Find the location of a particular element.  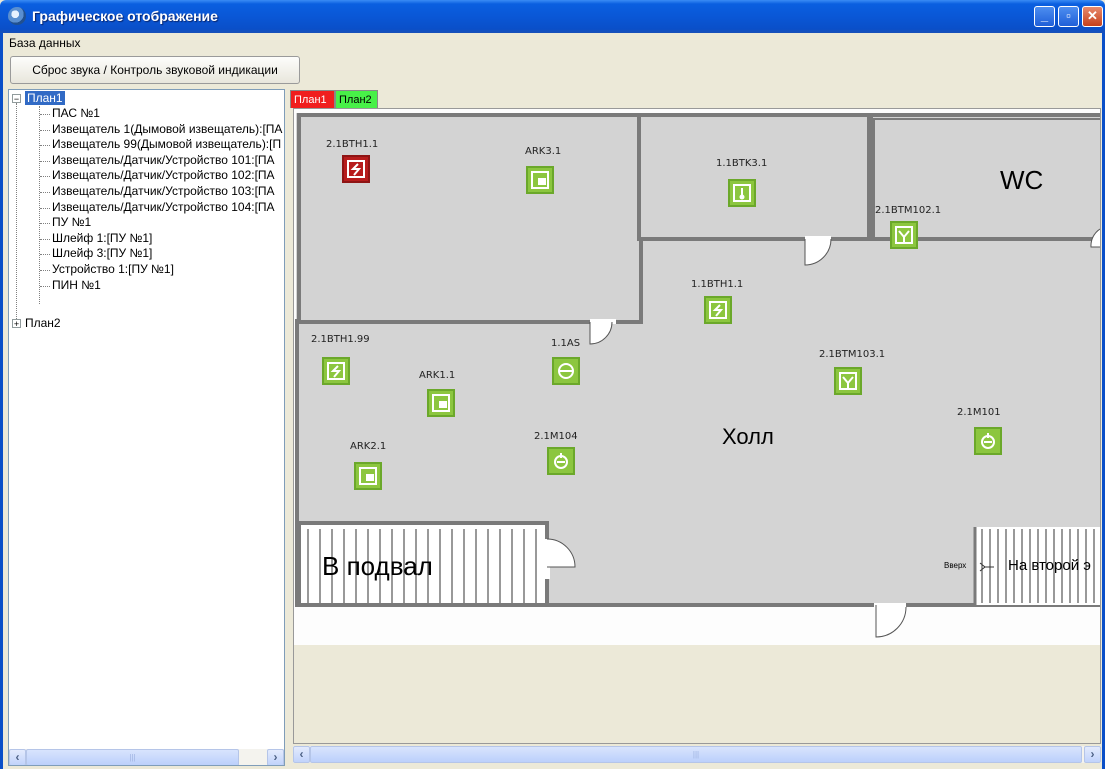

heat-detector-icon is located at coordinates (742, 193).